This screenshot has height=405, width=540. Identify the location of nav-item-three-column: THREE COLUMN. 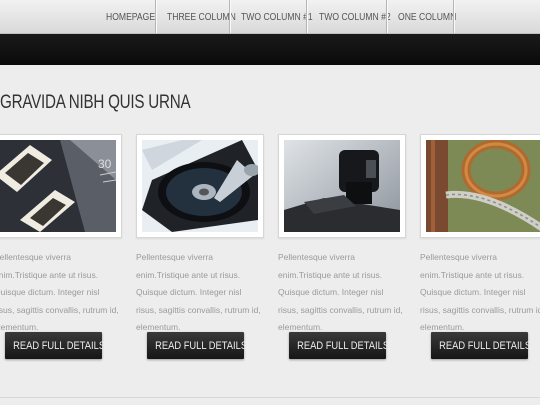
(201, 16).